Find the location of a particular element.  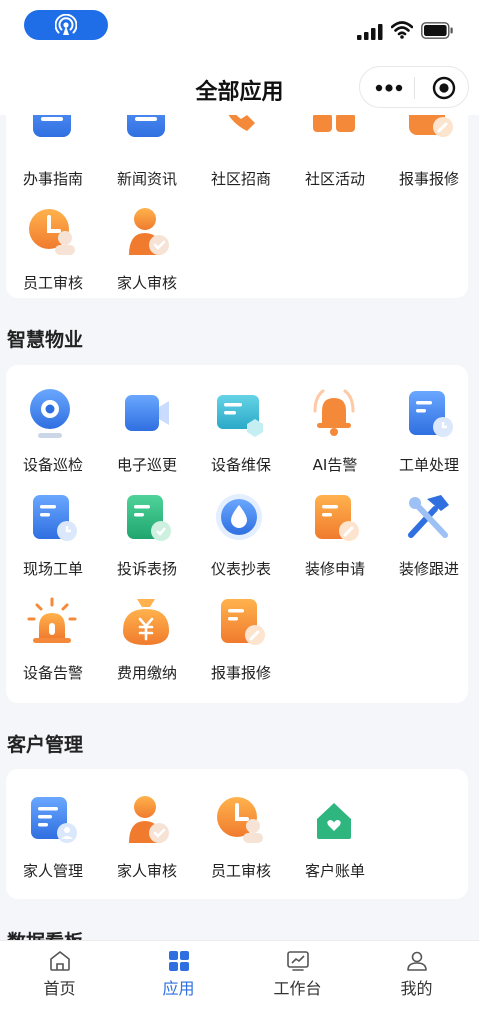

news-icon is located at coordinates (146, 126).